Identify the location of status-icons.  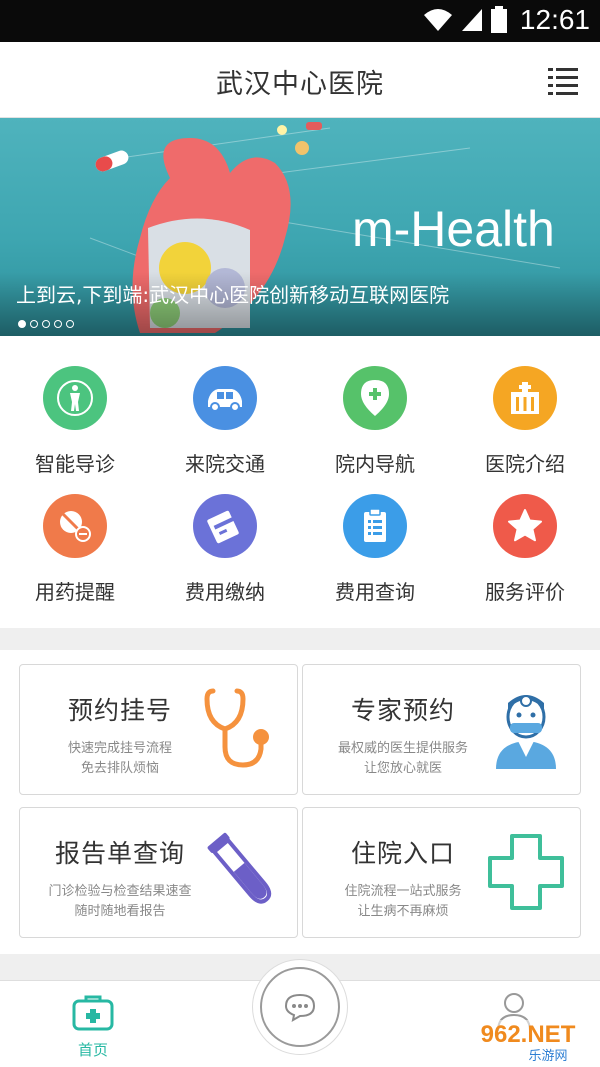
(465, 20).